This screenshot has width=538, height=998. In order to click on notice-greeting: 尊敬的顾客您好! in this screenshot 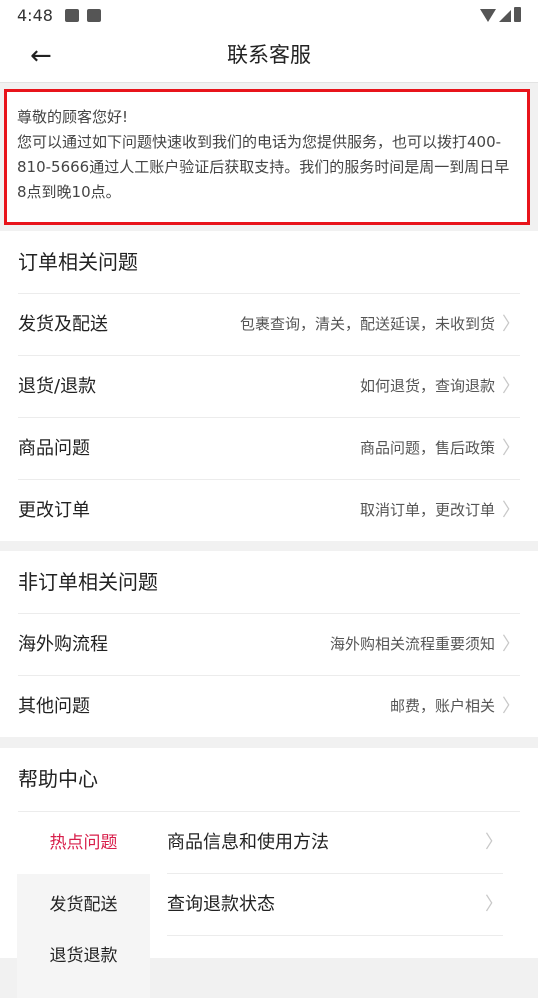, I will do `click(73, 117)`.